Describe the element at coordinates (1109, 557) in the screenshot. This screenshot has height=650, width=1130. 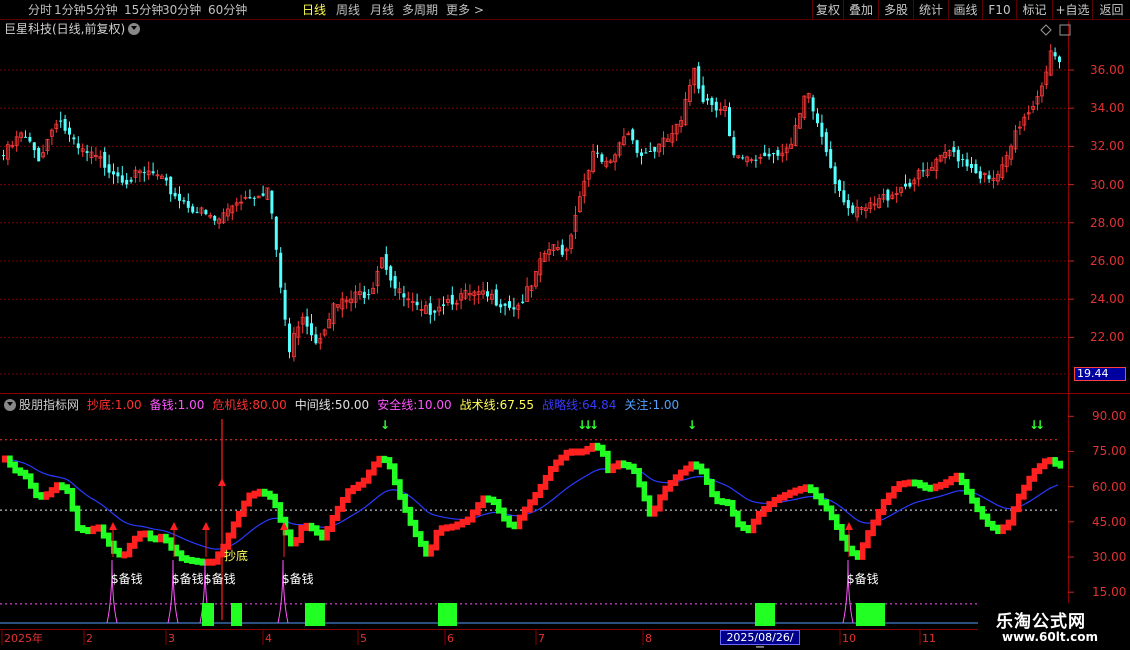
I see `indicator-axis-label: 30.00` at that location.